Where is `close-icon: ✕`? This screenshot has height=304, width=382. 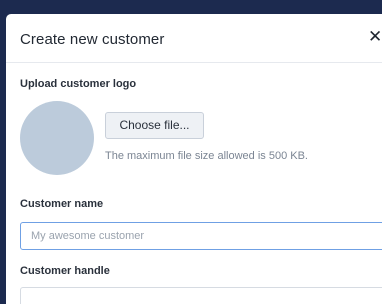
close-icon: ✕ is located at coordinates (375, 37).